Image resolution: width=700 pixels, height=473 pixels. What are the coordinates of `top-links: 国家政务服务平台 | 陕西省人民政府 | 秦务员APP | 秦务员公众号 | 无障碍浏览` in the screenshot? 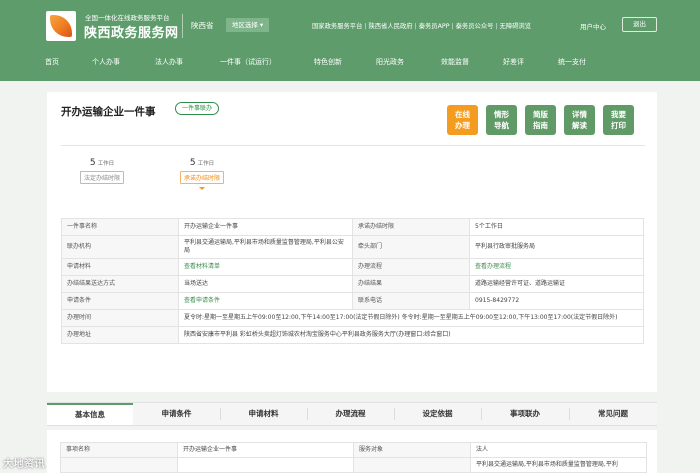 It's located at (421, 25).